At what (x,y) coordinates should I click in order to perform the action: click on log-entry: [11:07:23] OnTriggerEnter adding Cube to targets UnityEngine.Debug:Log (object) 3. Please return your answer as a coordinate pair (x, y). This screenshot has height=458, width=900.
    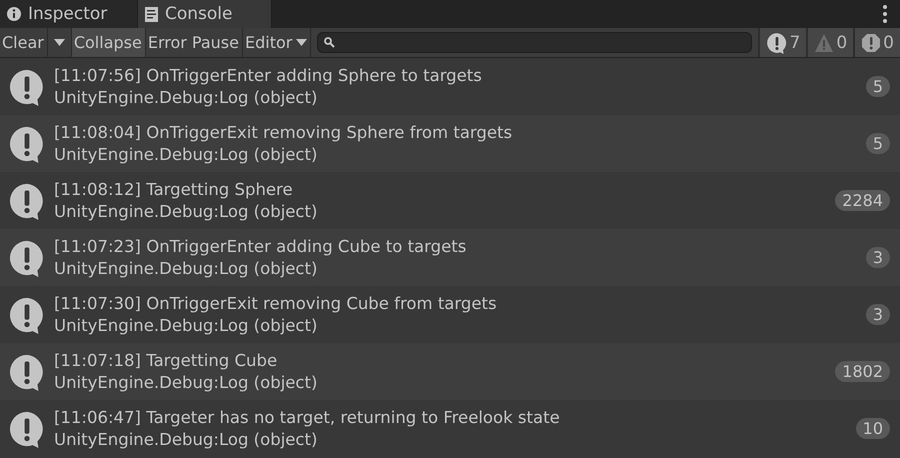
    Looking at the image, I should click on (450, 257).